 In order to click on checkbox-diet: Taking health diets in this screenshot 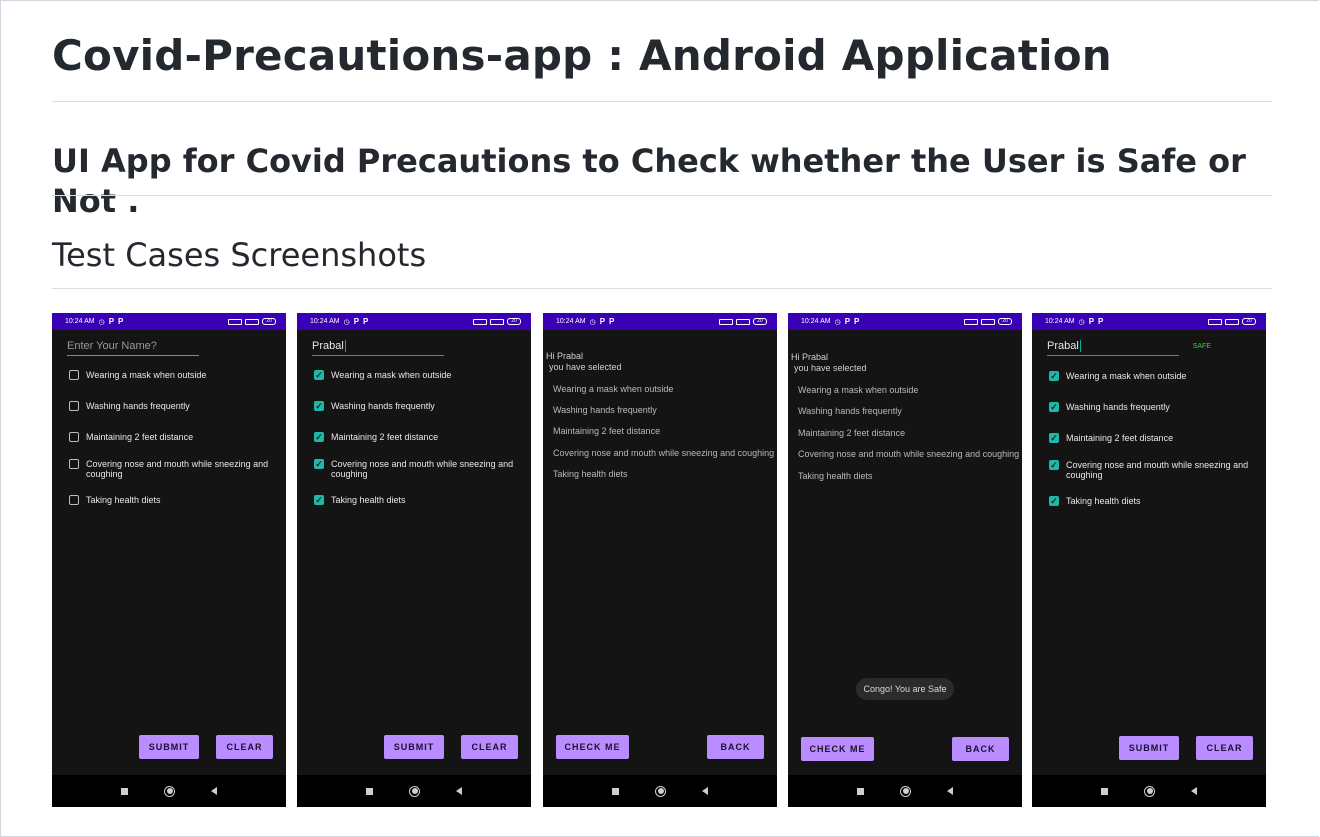, I will do `click(174, 500)`.